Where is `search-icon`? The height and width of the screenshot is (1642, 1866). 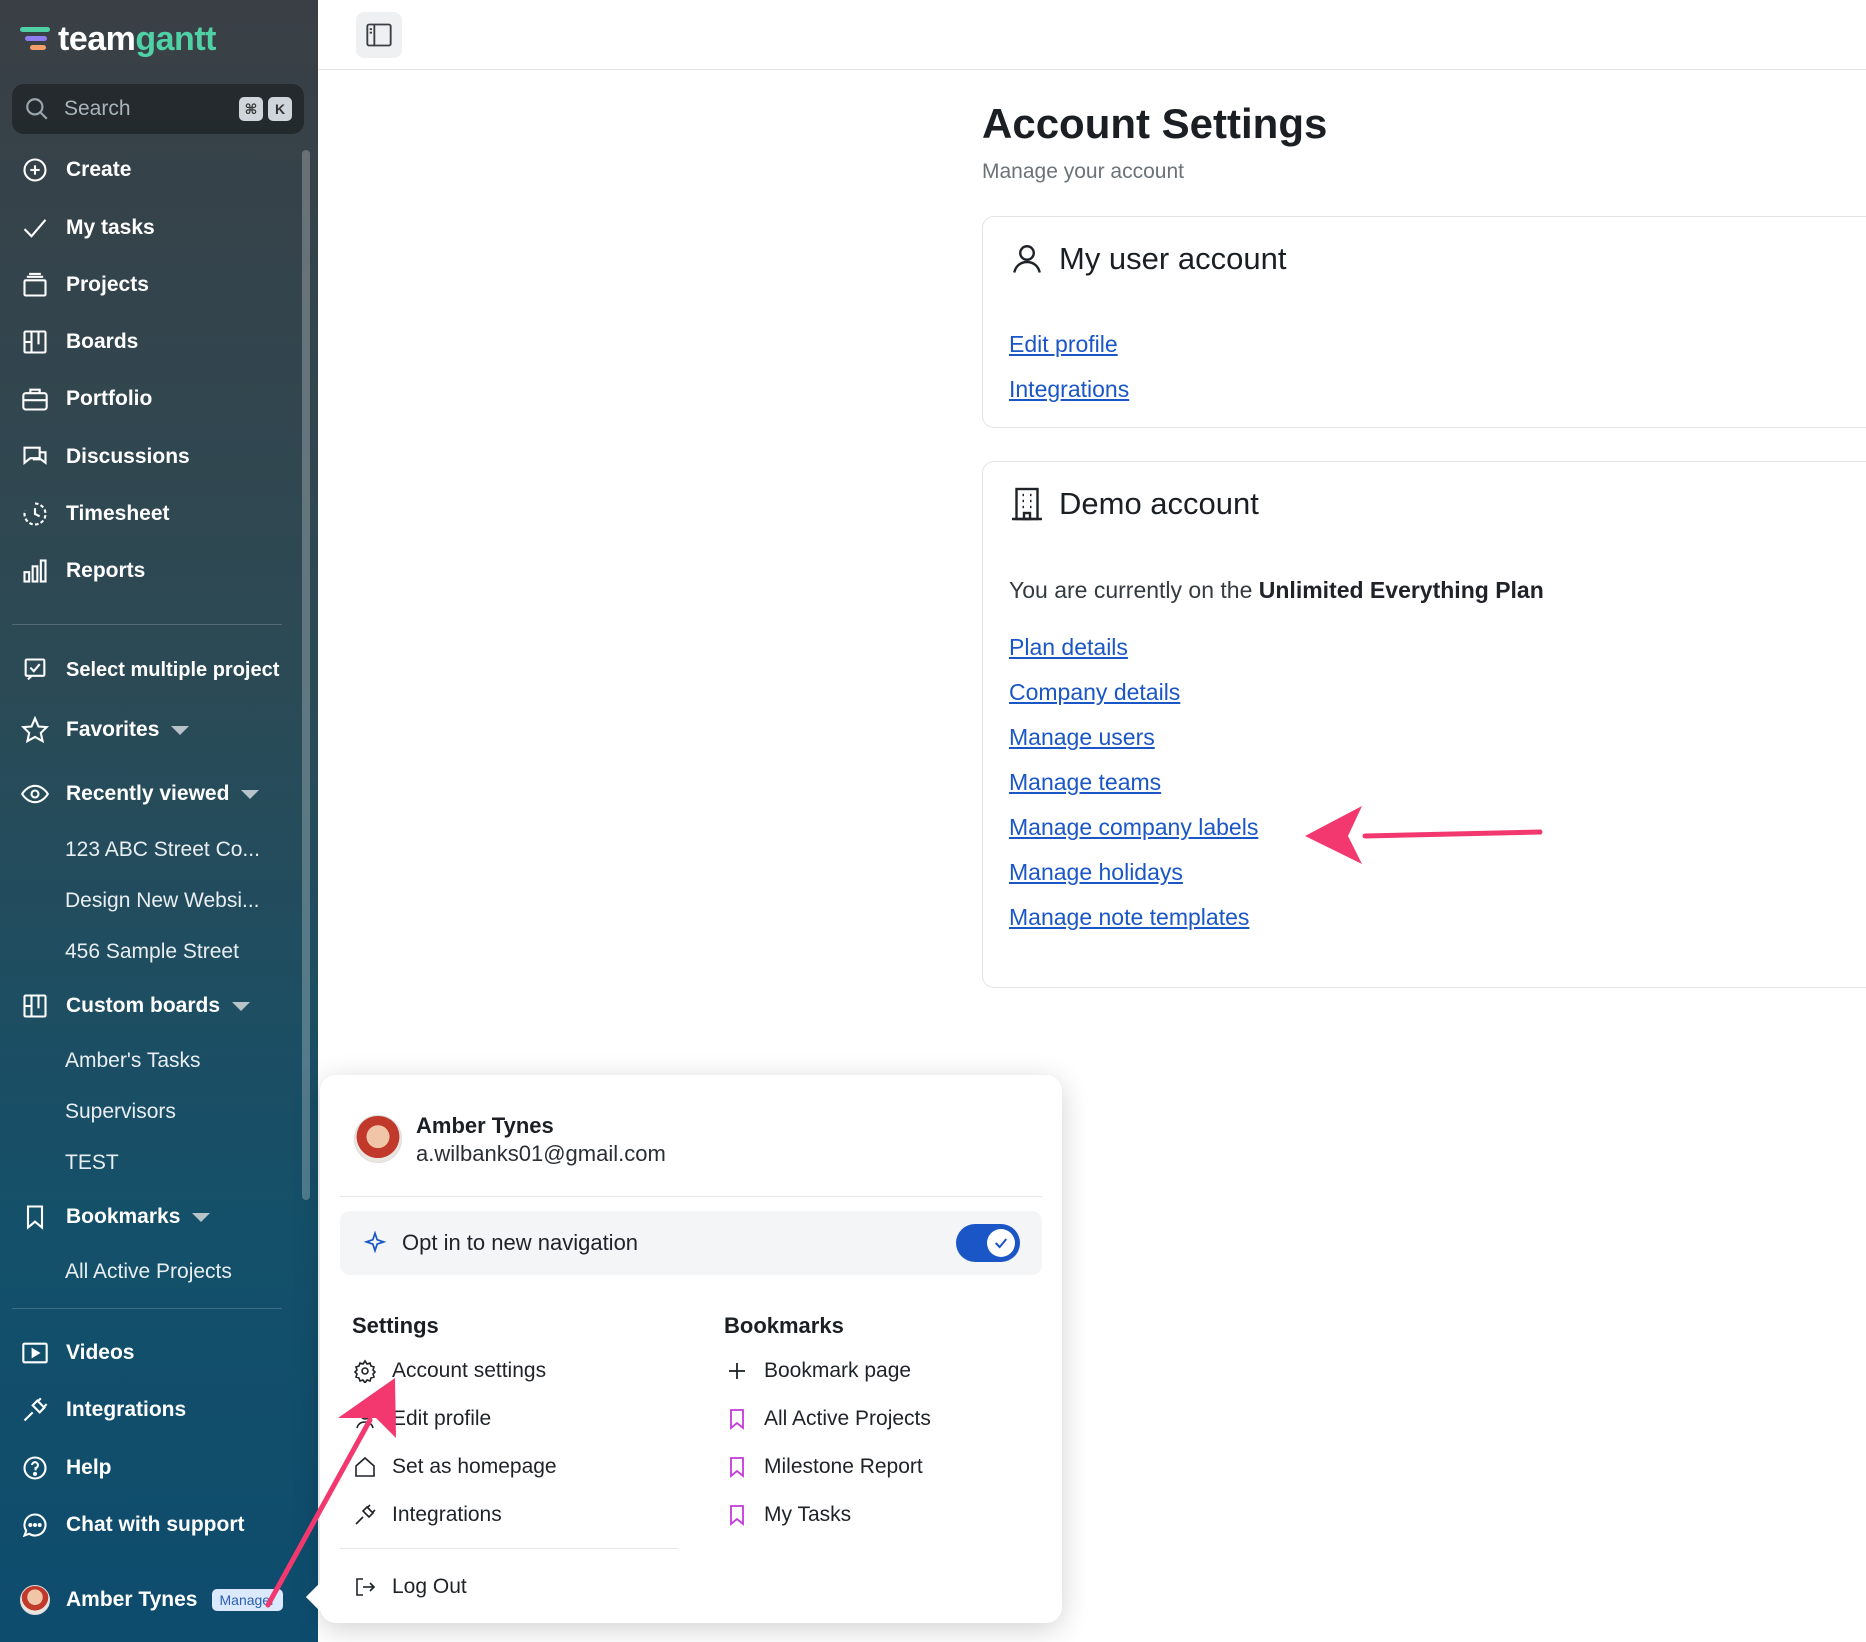 search-icon is located at coordinates (37, 109).